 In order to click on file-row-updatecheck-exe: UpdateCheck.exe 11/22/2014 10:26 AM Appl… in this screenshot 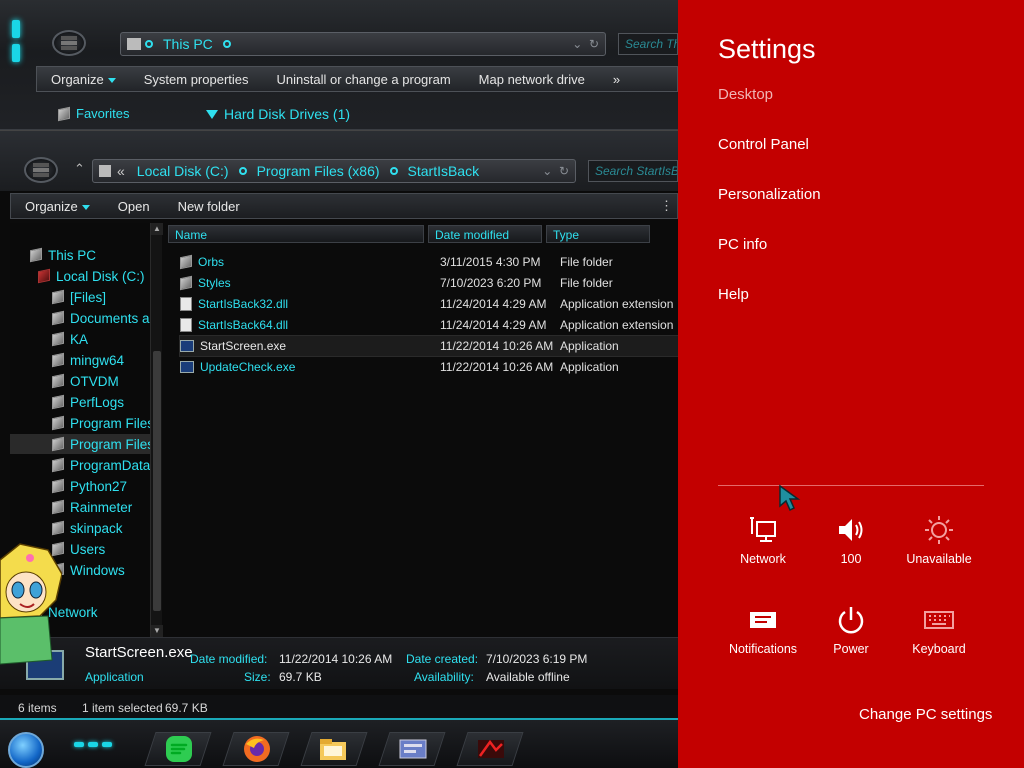, I will do `click(429, 367)`.